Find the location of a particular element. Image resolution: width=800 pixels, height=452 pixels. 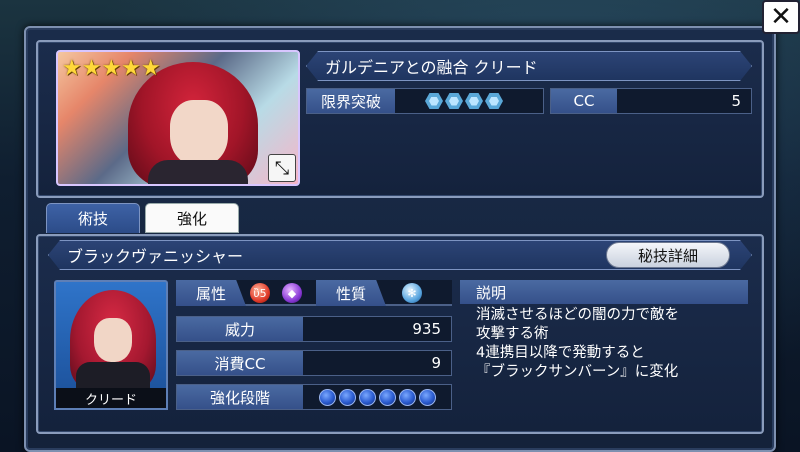

character-portrait: ★★★★★ ⤡ is located at coordinates (178, 118).